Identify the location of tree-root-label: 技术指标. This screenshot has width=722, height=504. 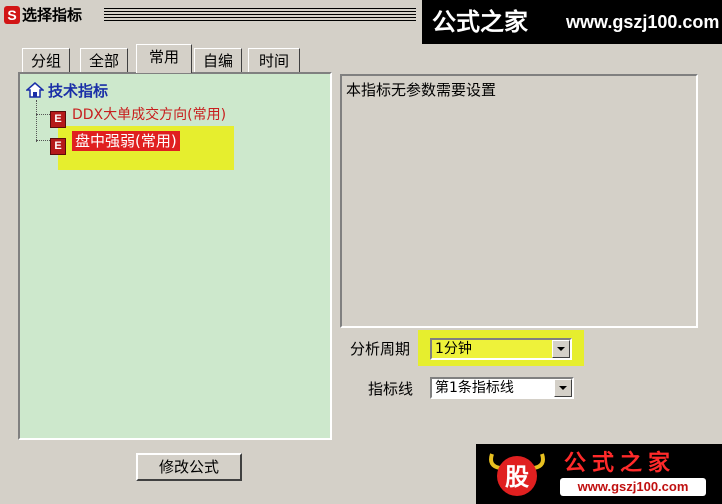
(78, 91).